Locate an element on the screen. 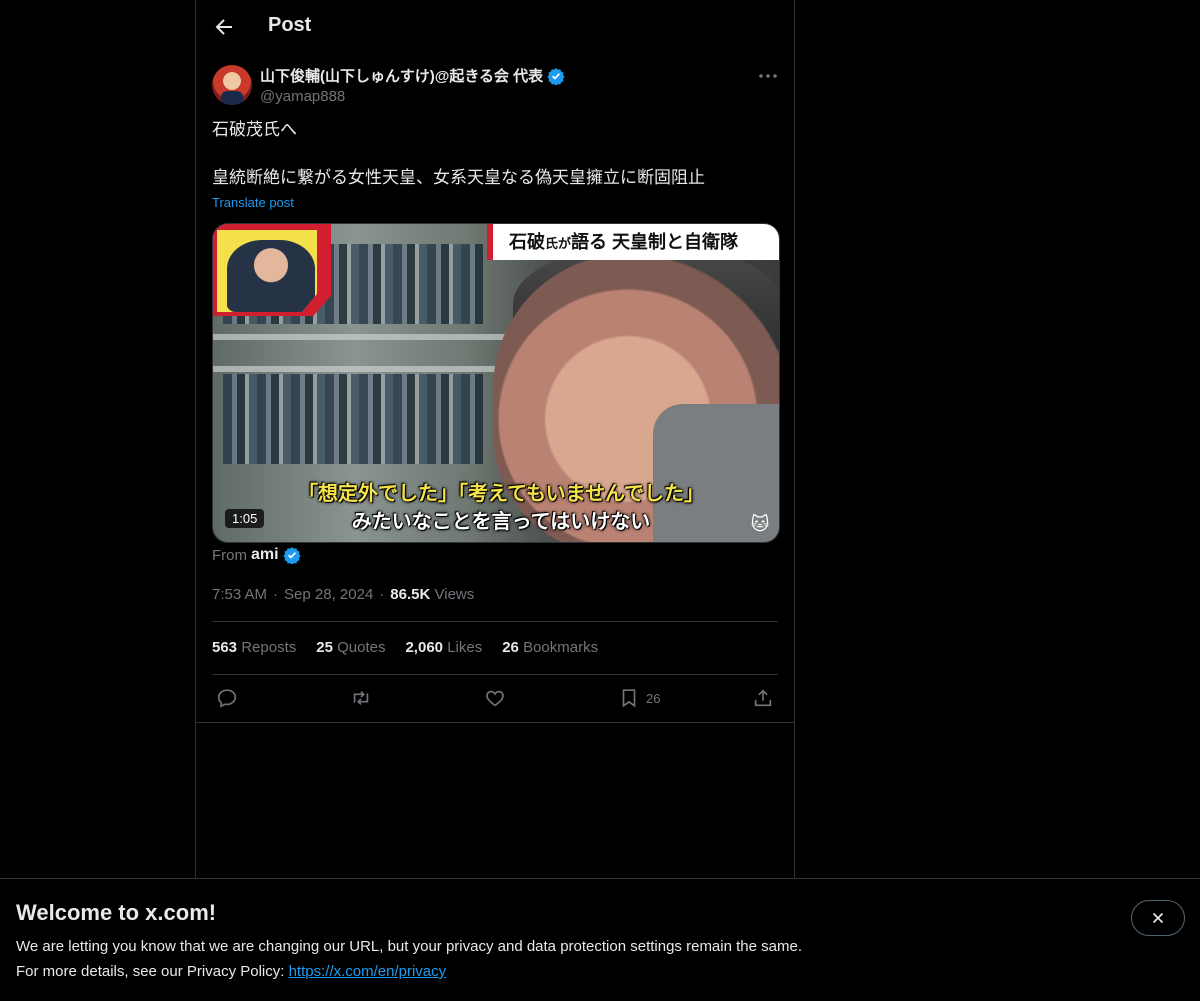 This screenshot has width=1200, height=1001. share-icon is located at coordinates (763, 698).